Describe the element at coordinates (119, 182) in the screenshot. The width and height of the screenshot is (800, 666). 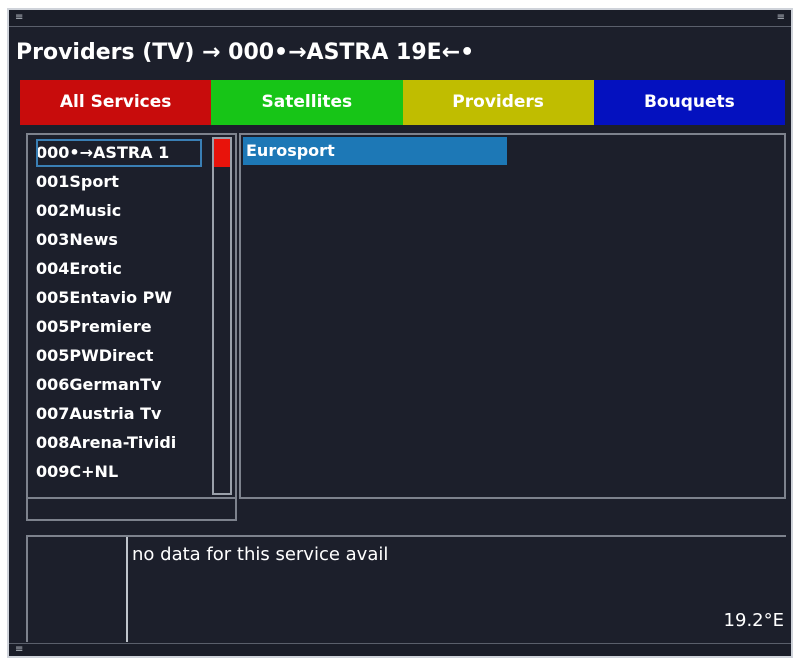
I see `list-item: 001Sport` at that location.